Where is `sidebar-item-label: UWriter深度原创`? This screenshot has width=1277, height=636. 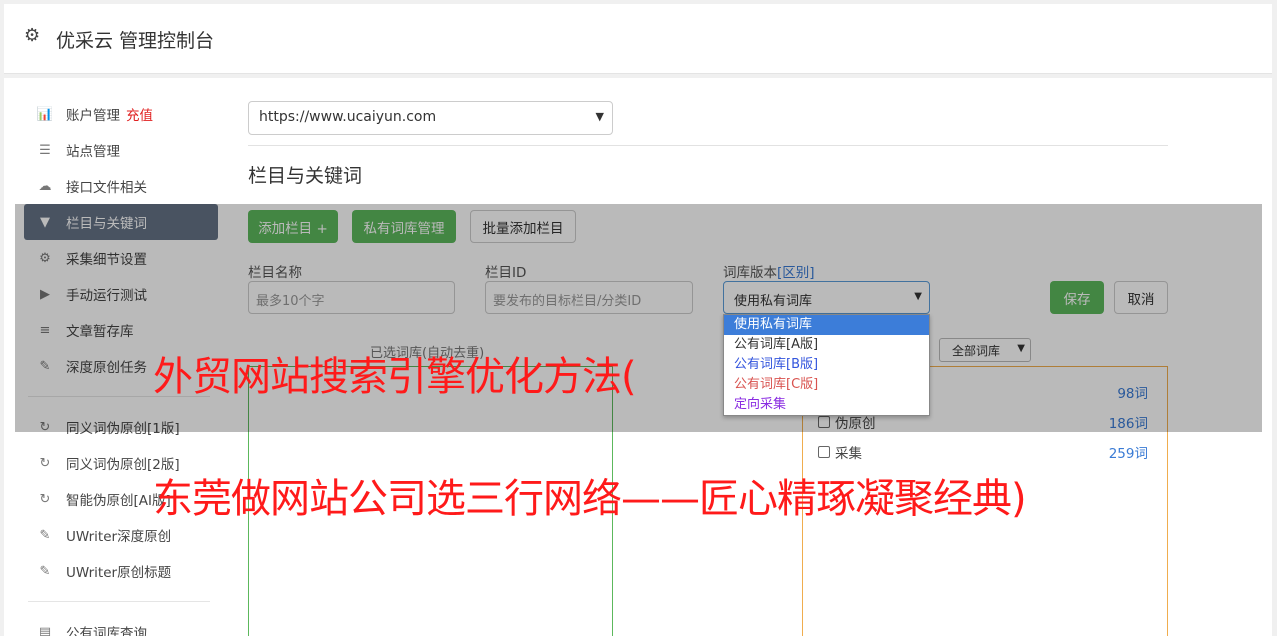
sidebar-item-label: UWriter深度原创 is located at coordinates (119, 537).